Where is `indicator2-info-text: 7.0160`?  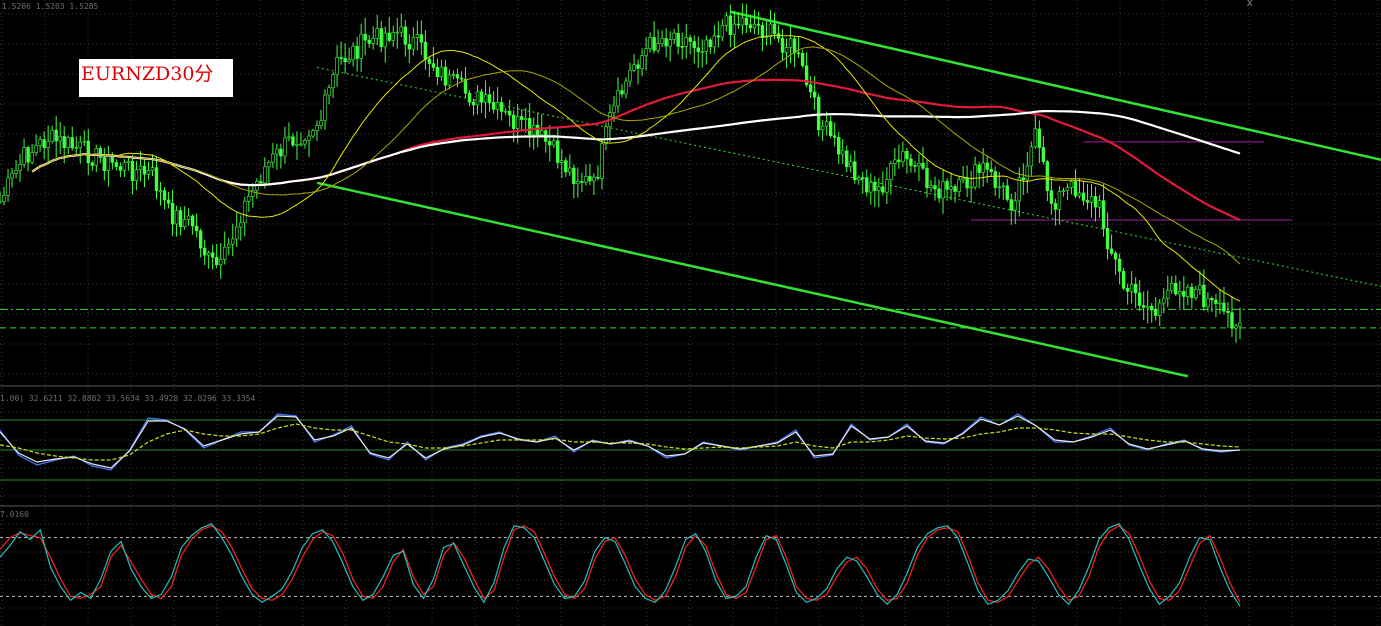
indicator2-info-text: 7.0160 is located at coordinates (14, 514).